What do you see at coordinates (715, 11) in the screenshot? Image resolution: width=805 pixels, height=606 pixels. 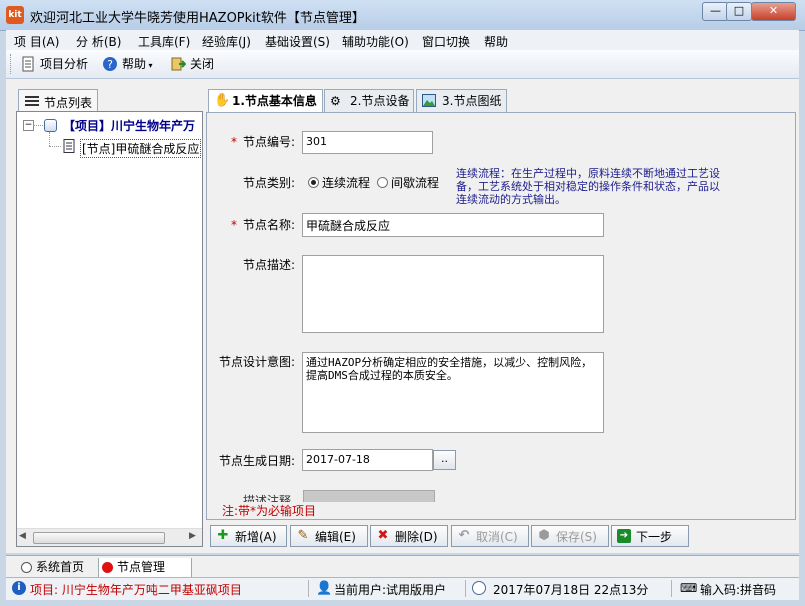 I see `minimize-button: —` at bounding box center [715, 11].